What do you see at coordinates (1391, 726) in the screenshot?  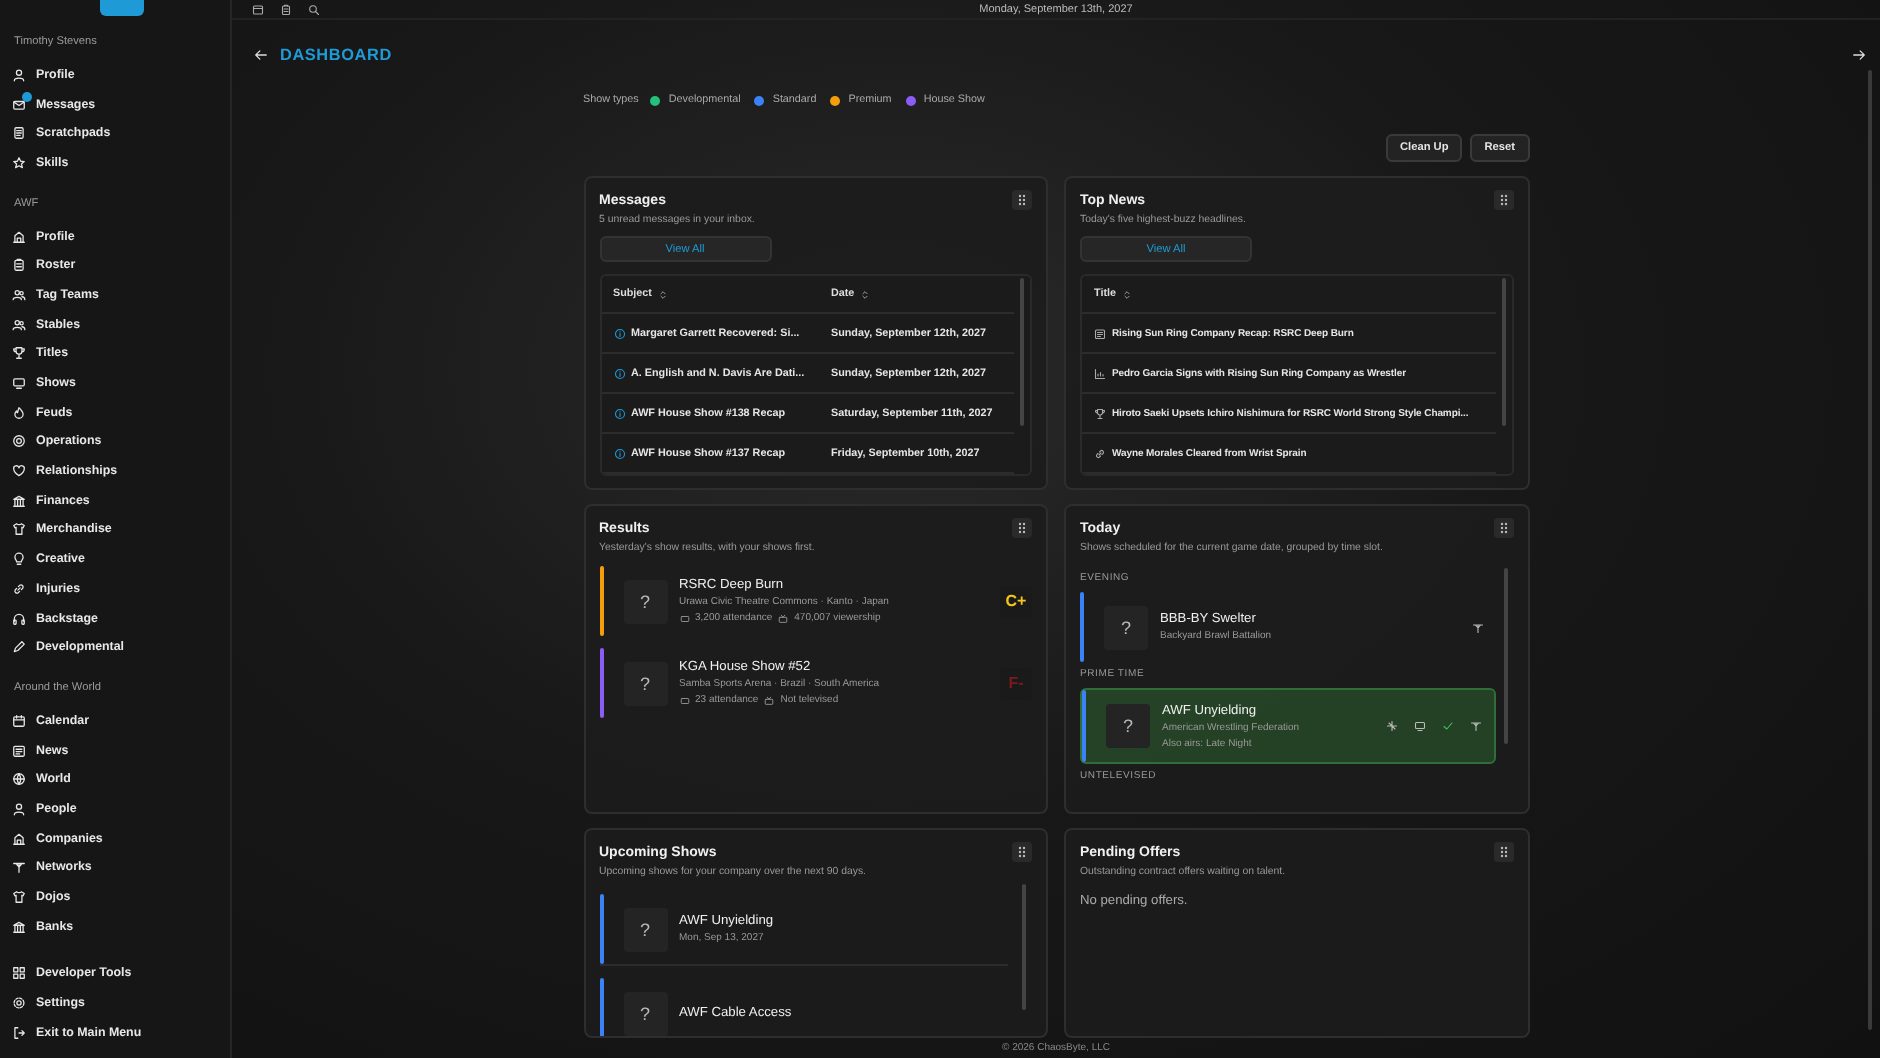 I see `sparkle-icon` at bounding box center [1391, 726].